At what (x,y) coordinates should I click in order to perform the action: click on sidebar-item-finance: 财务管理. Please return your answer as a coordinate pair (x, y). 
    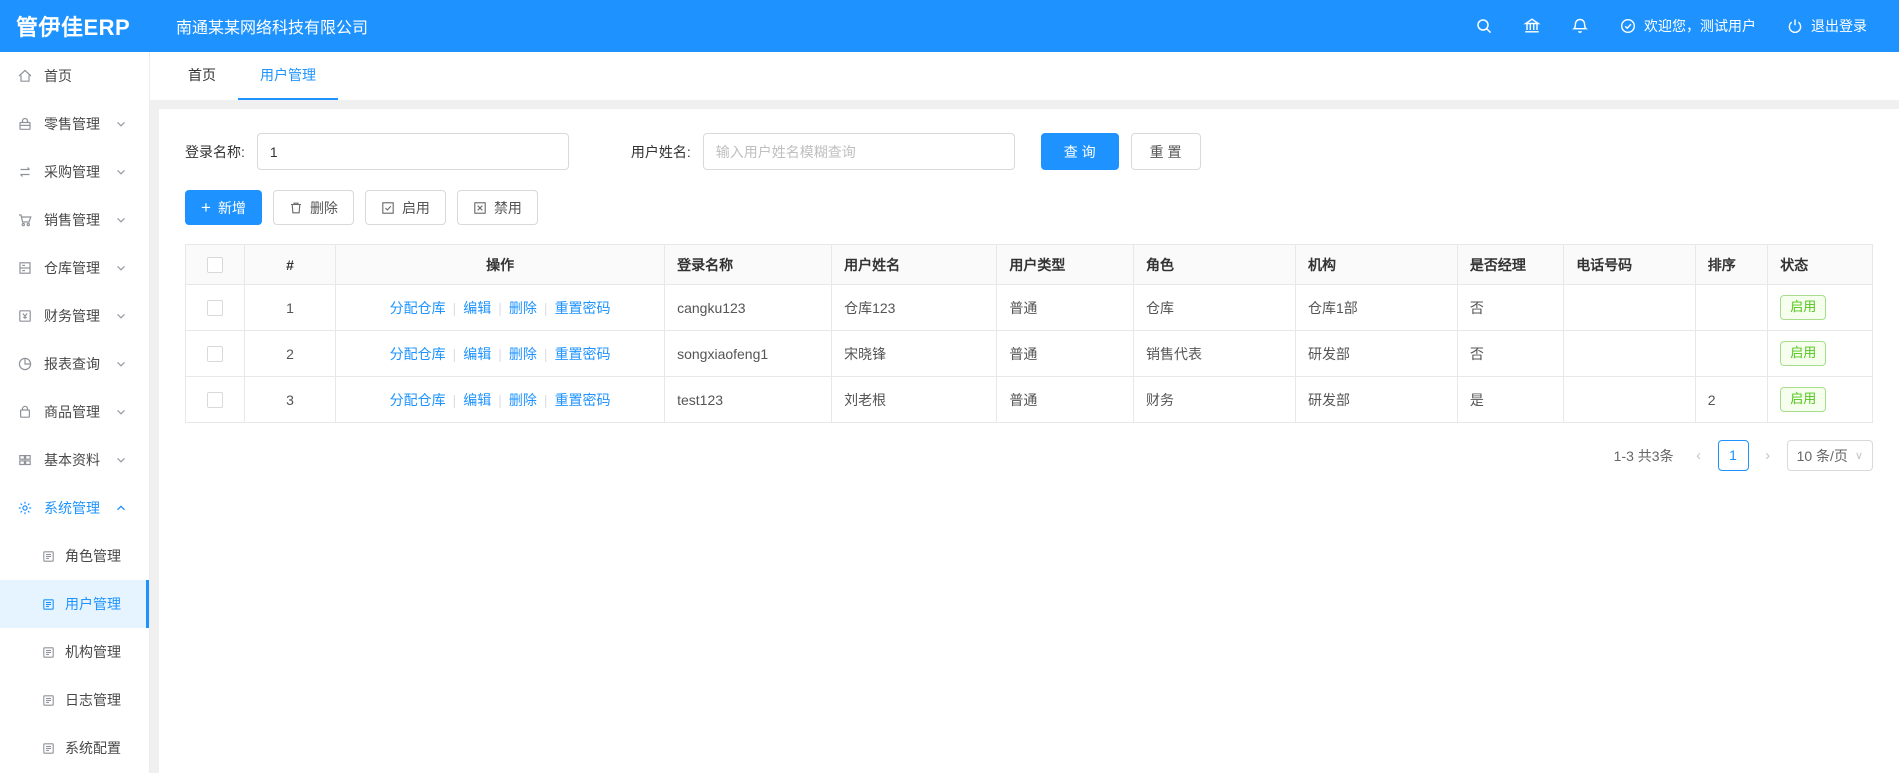
    Looking at the image, I should click on (74, 316).